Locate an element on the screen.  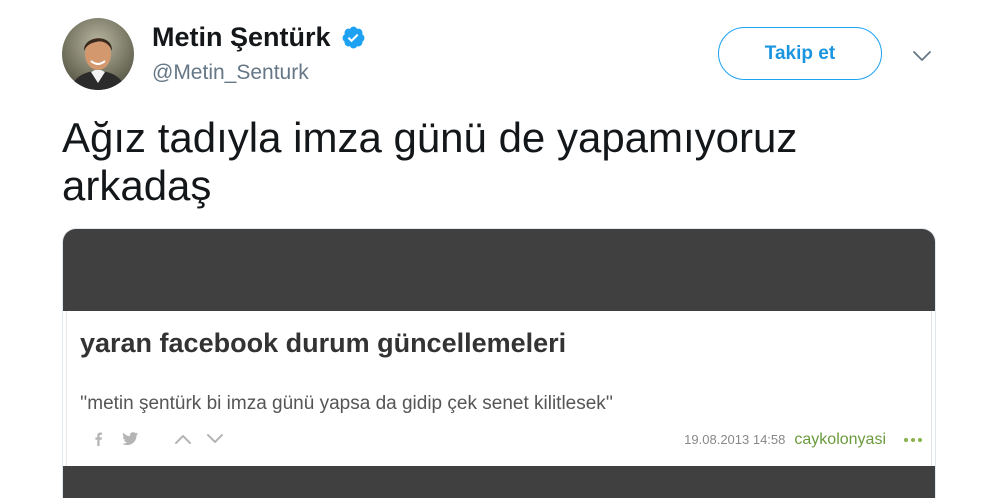
verified-badge-icon is located at coordinates (353, 37).